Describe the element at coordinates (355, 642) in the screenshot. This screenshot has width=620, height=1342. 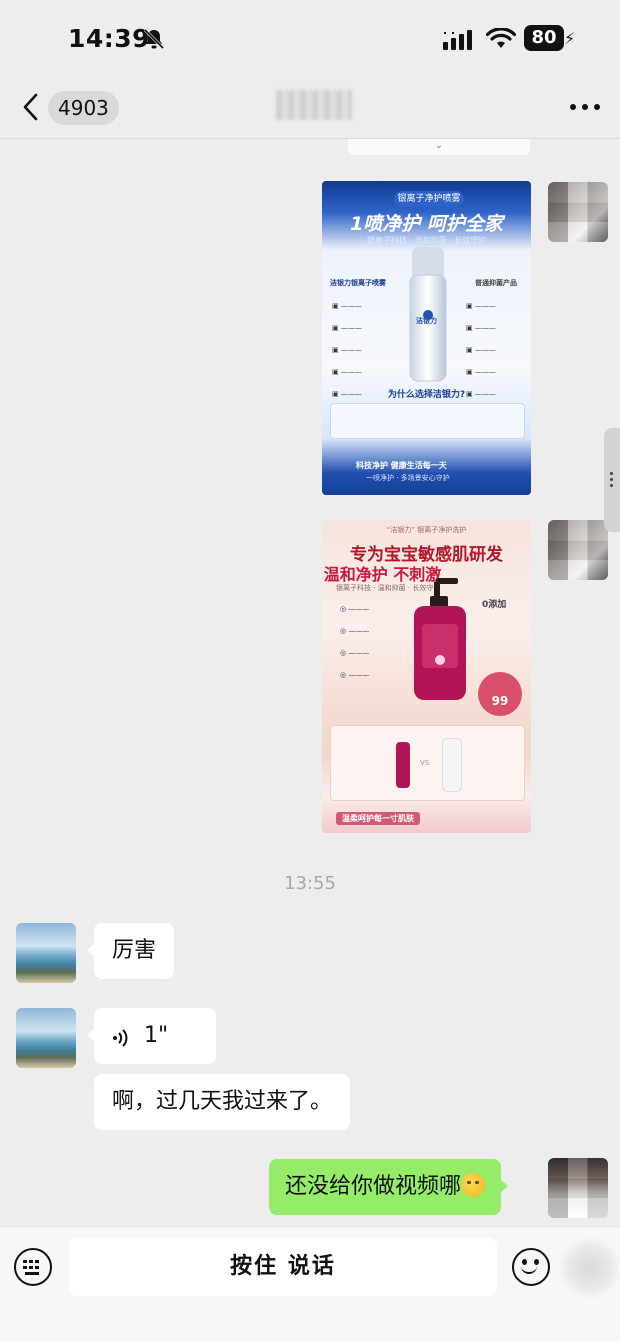
I see `poster-feature-list: ◎ ——— ◎ ——— ◎ ——— ◎ ———` at that location.